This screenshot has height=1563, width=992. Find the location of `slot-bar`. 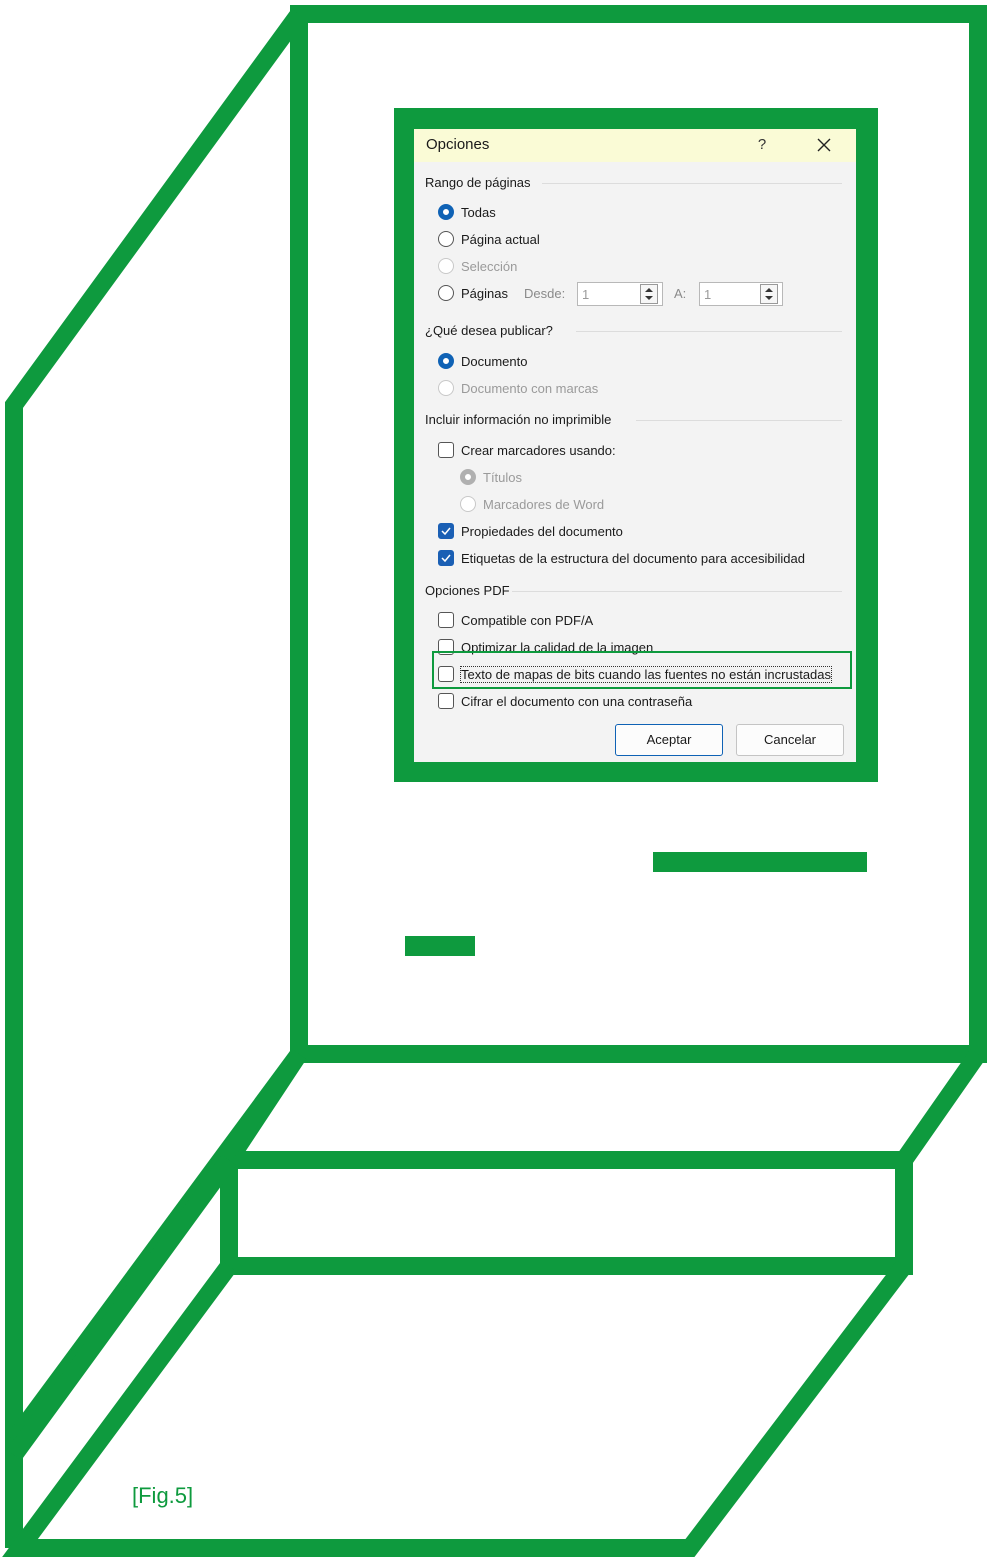

slot-bar is located at coordinates (760, 862).